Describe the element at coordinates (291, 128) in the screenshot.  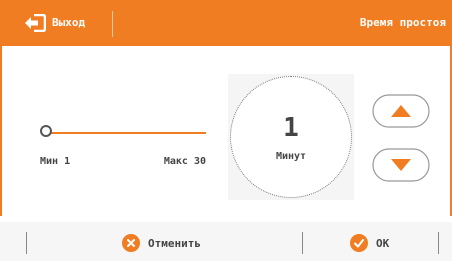
I see `dial-value: 1` at that location.